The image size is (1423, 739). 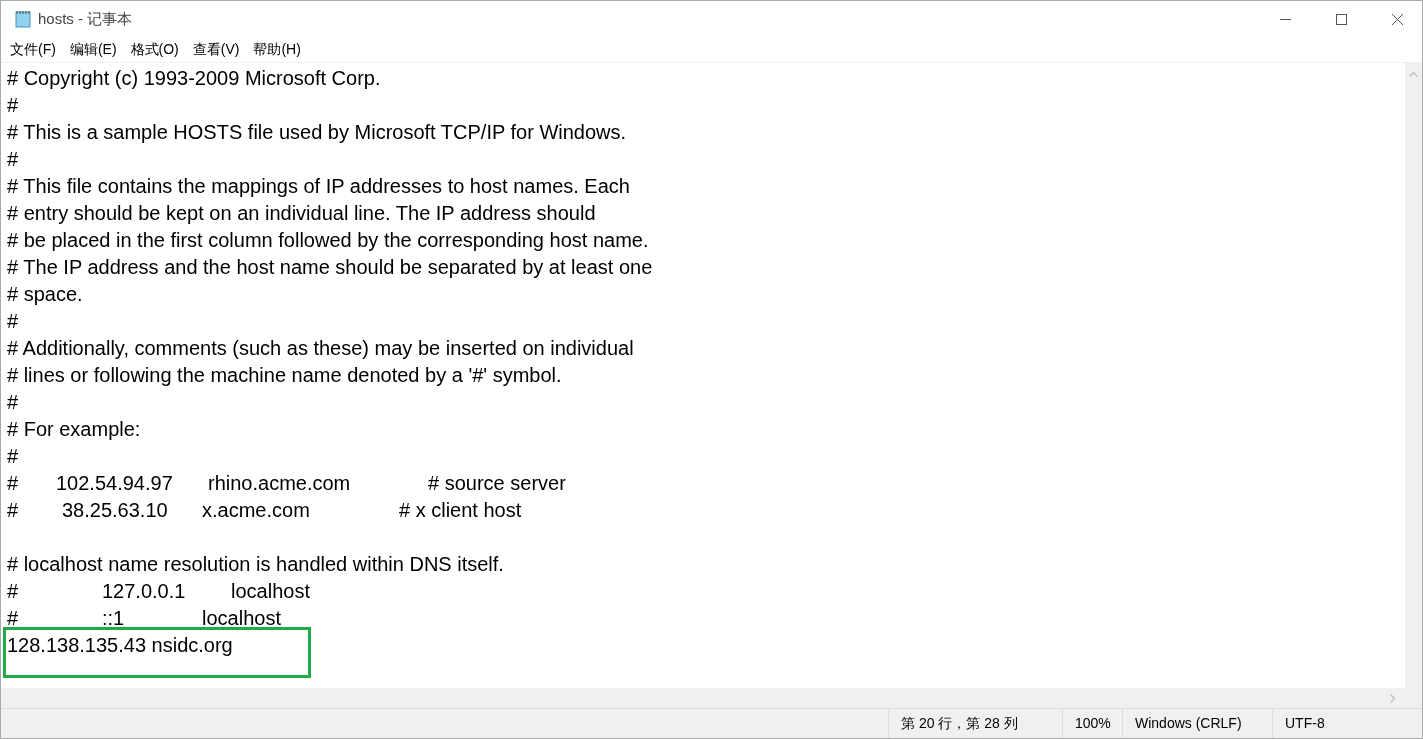 What do you see at coordinates (256, 510) in the screenshot?
I see `line-text: x.acme.com` at bounding box center [256, 510].